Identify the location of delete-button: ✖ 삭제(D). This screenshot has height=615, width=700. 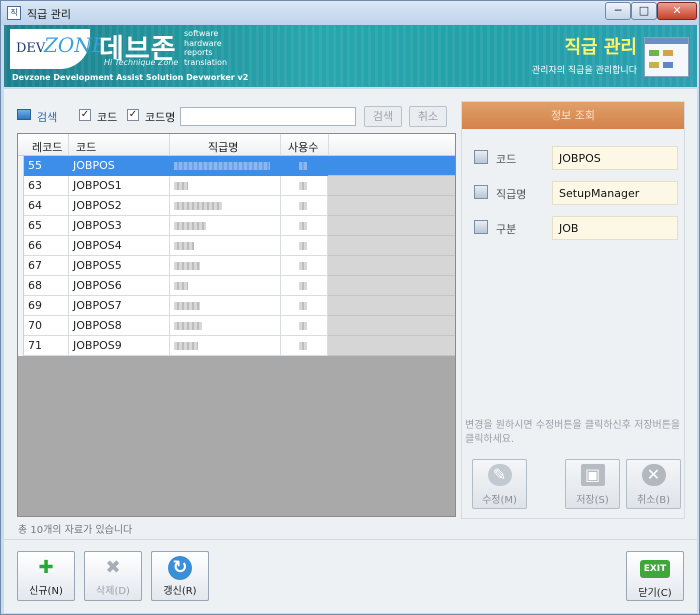
(113, 576).